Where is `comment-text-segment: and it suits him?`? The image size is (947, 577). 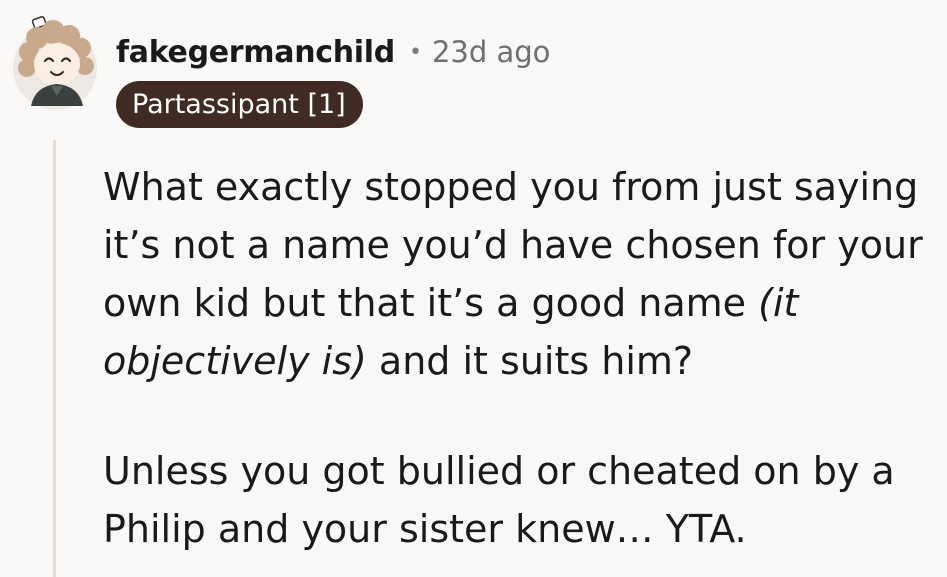
comment-text-segment: and it suits him? is located at coordinates (530, 361).